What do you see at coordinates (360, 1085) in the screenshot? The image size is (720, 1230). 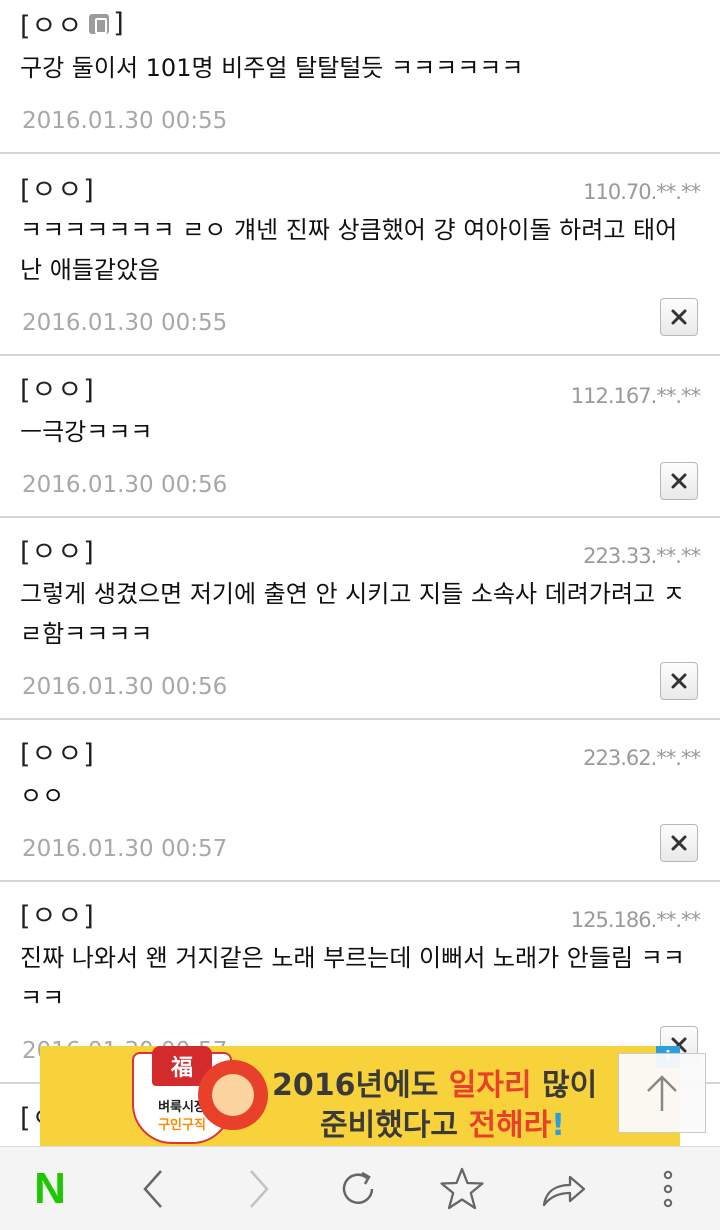 I see `ad-text: 2016년에도` at bounding box center [360, 1085].